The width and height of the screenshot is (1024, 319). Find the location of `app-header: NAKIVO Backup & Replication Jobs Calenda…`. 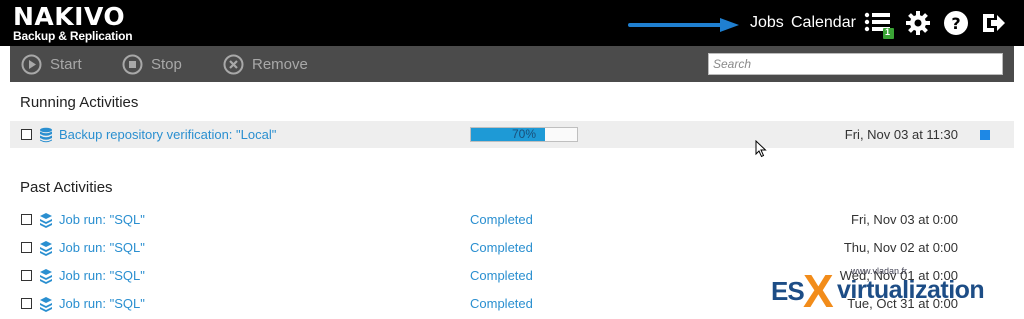

app-header: NAKIVO Backup & Replication Jobs Calenda… is located at coordinates (512, 23).